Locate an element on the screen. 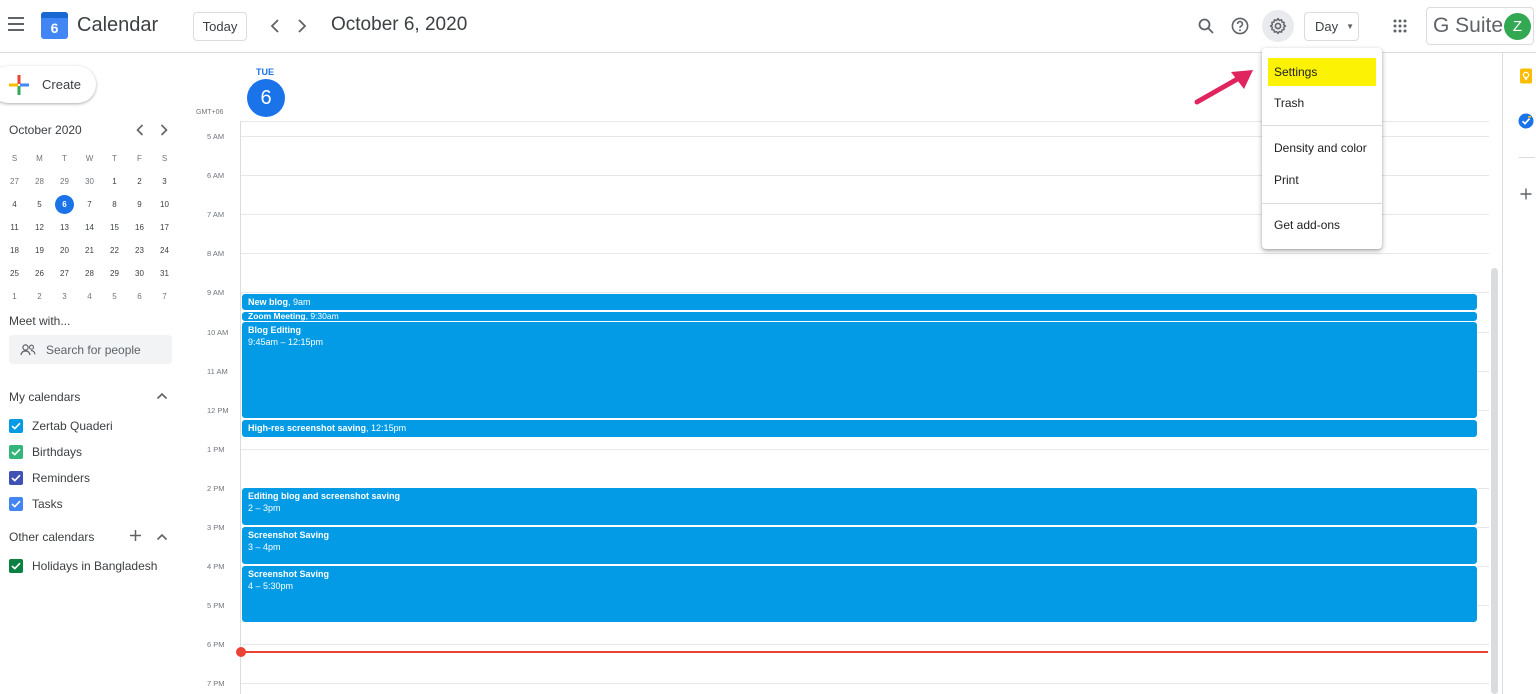 The height and width of the screenshot is (694, 1536). calendar-event: Screenshot Saving 4 – 5:30pm is located at coordinates (859, 594).